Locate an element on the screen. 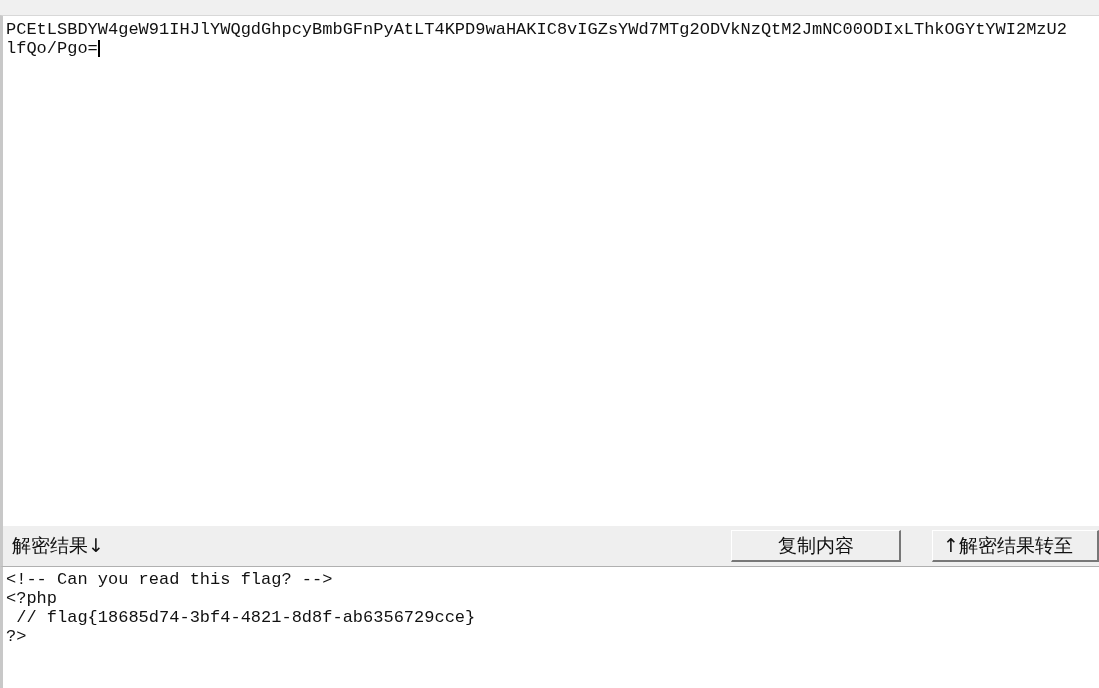 This screenshot has height=688, width=1099. input-text-line: PCEtLSBDYW4geW91IHJlYWQgdGhpcyBmbGFnPyAtLT4KPD9waHAKIC8vIGZsYWd7MTg2ODVkNzQtM2JmNC00ODIxLThkOGYtYWI2MzU2 is located at coordinates (536, 29).